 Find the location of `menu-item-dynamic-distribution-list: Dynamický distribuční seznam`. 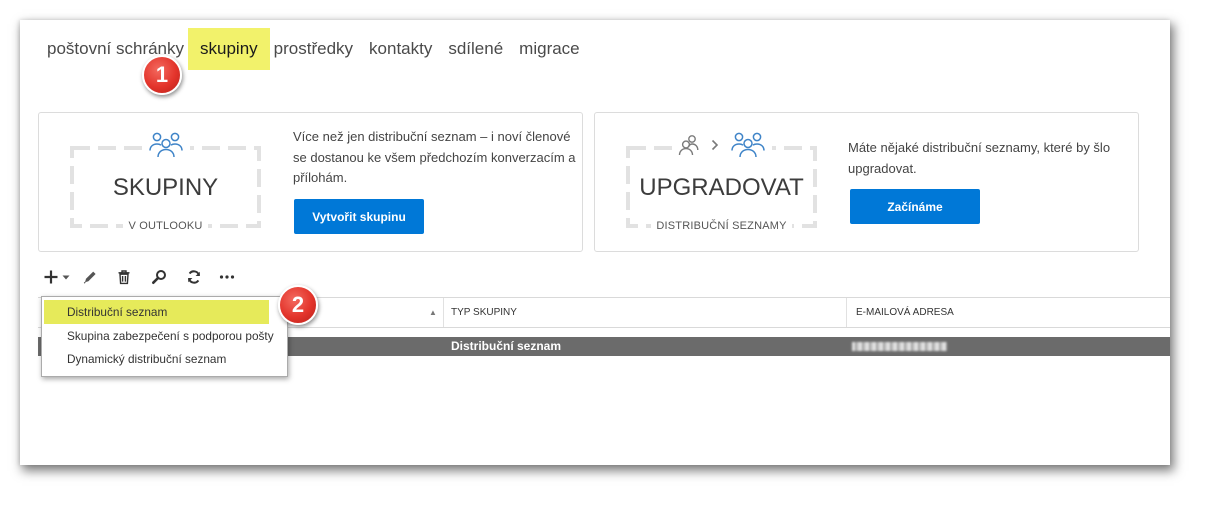

menu-item-dynamic-distribution-list: Dynamický distribuční seznam is located at coordinates (165, 359).